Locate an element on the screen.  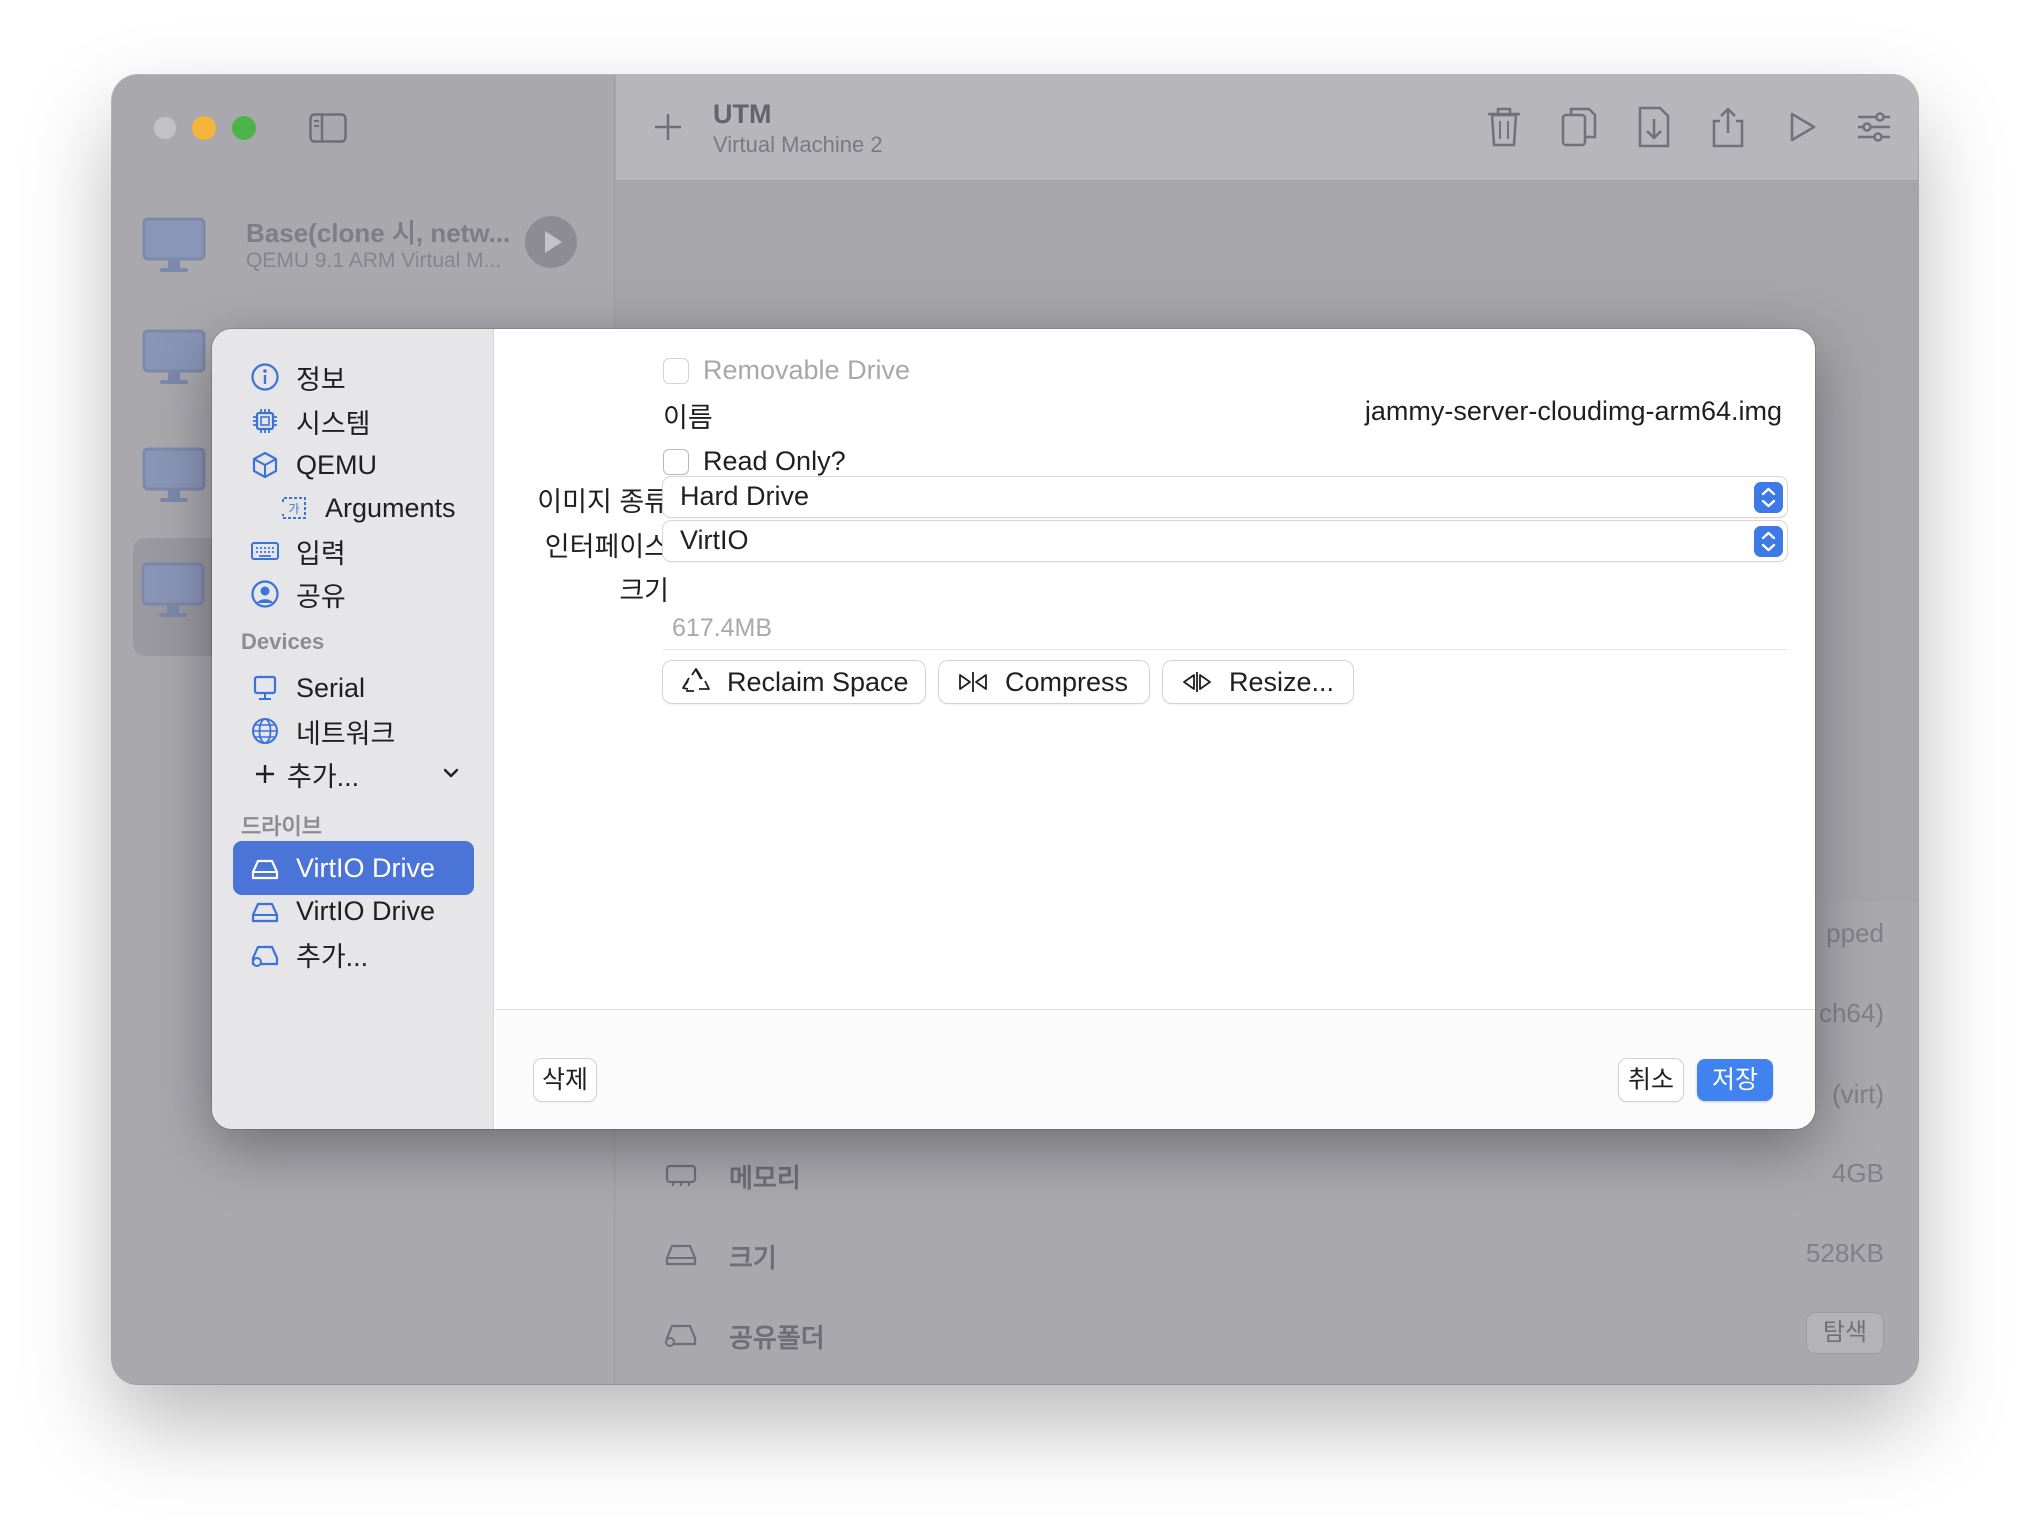
reclaim-space-button: Reclaim Space is located at coordinates (794, 682).